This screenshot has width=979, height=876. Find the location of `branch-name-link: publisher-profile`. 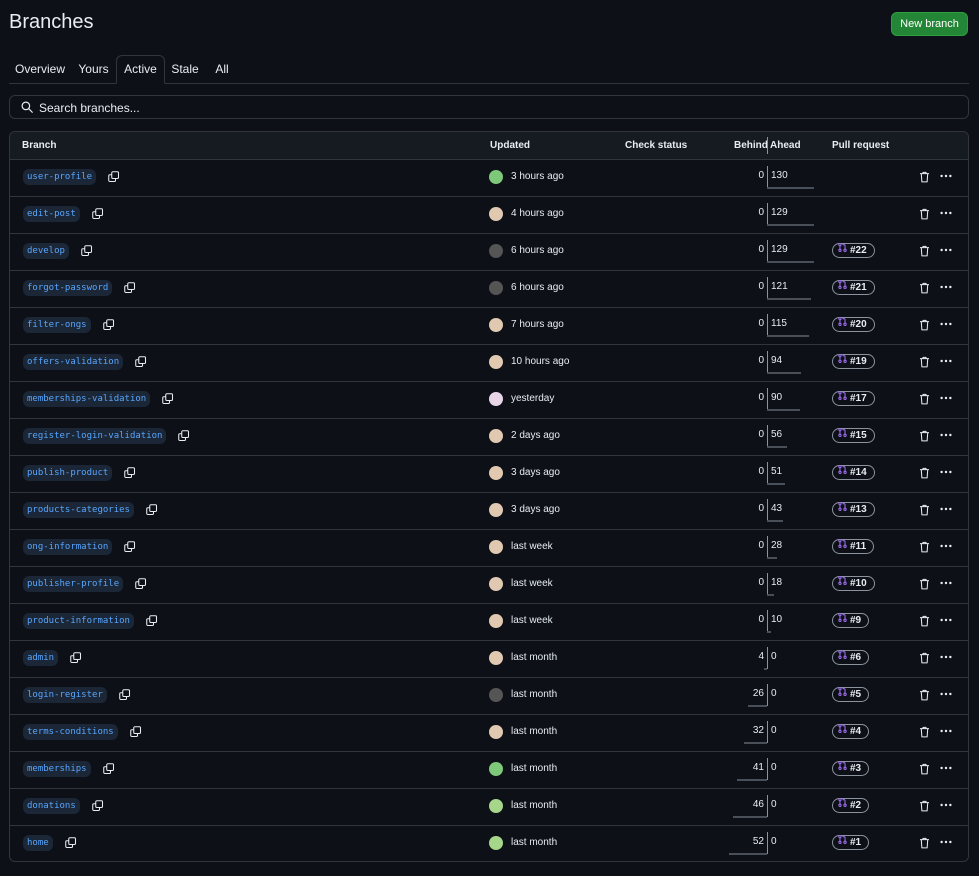

branch-name-link: publisher-profile is located at coordinates (73, 584).